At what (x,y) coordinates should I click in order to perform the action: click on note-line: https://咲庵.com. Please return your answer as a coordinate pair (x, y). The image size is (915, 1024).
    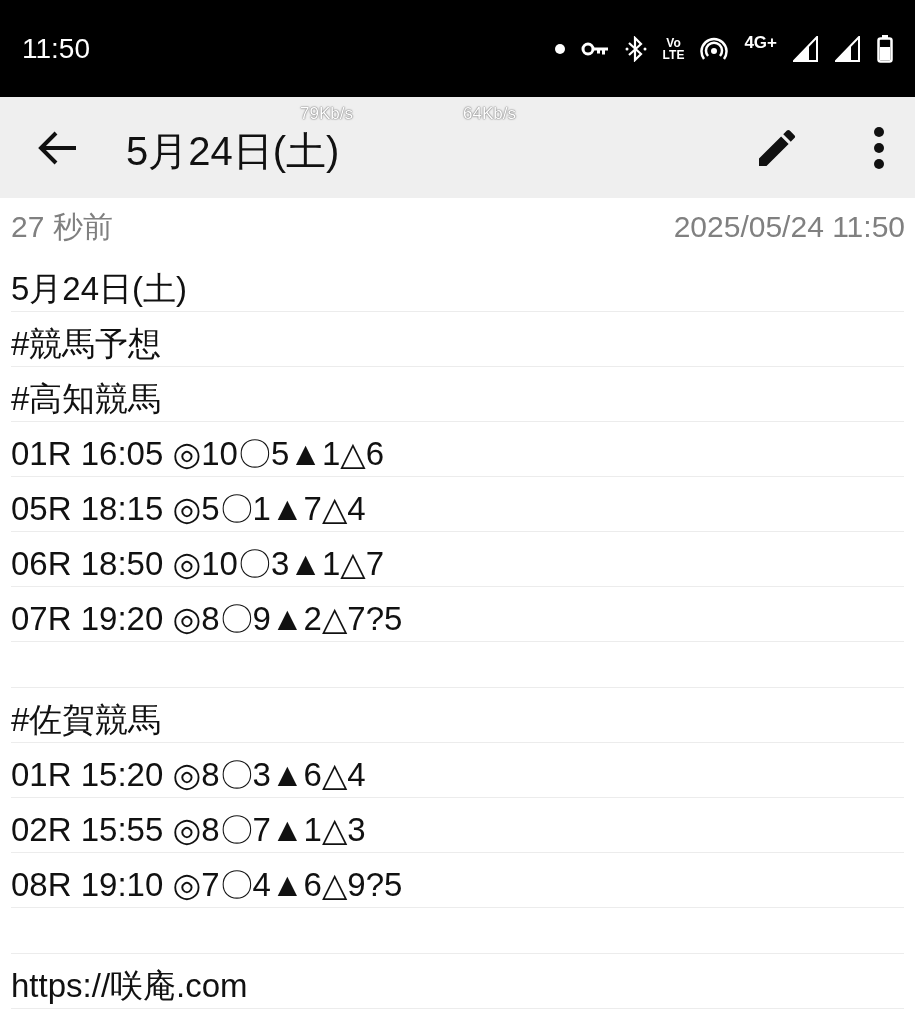
    Looking at the image, I should click on (129, 985).